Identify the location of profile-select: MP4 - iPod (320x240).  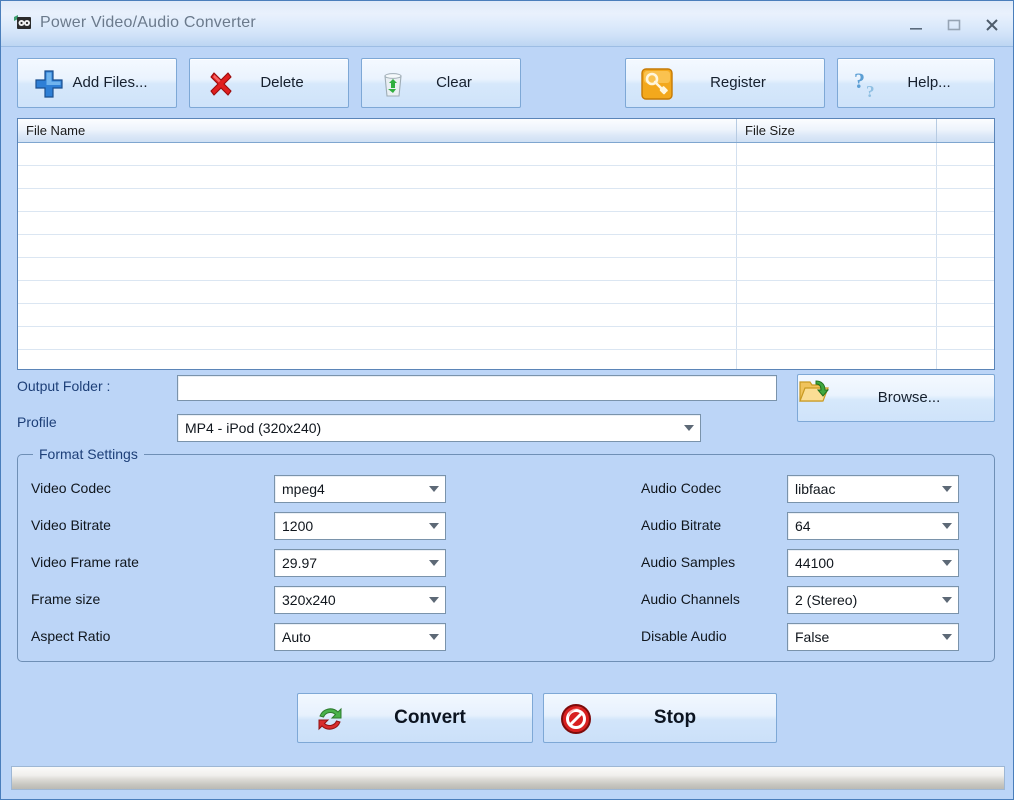
(439, 428).